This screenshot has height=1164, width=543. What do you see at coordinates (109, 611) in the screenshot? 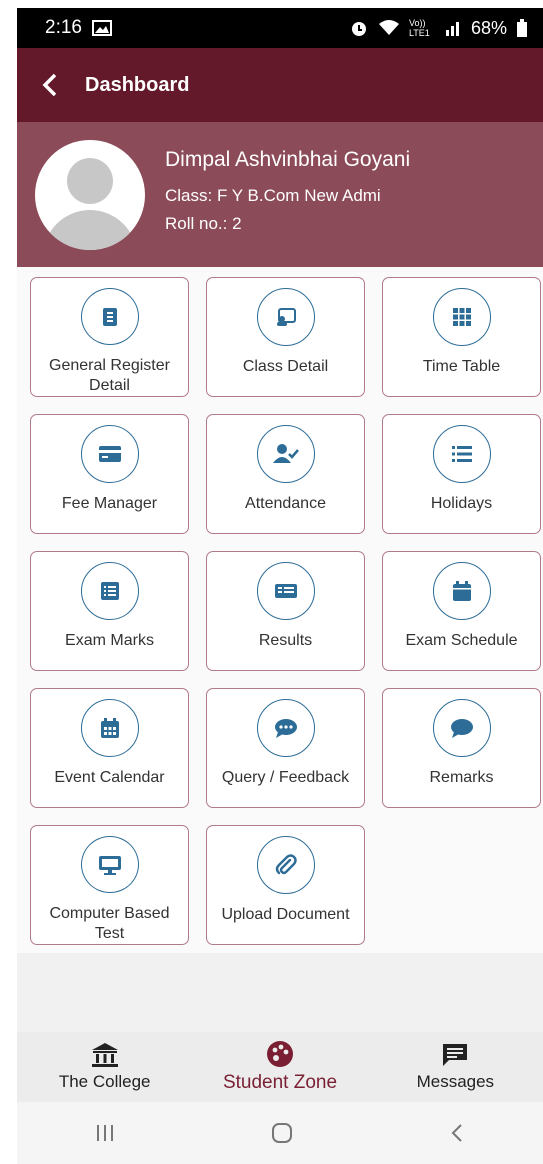
I see `tile-exam-marks: Exam Marks` at bounding box center [109, 611].